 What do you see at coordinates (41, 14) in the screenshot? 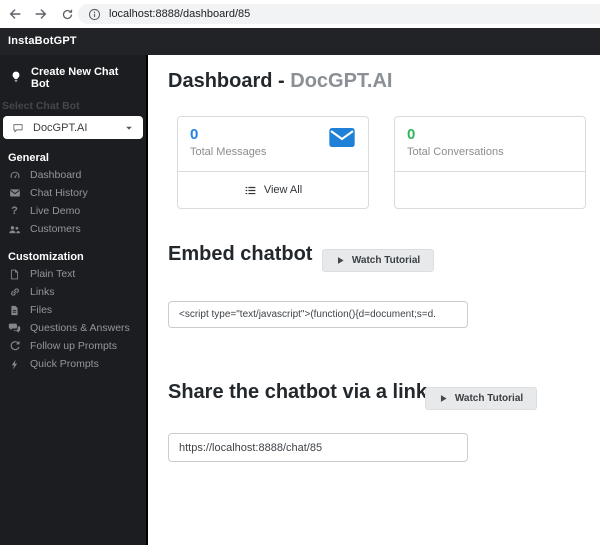
I see `forward-icon` at bounding box center [41, 14].